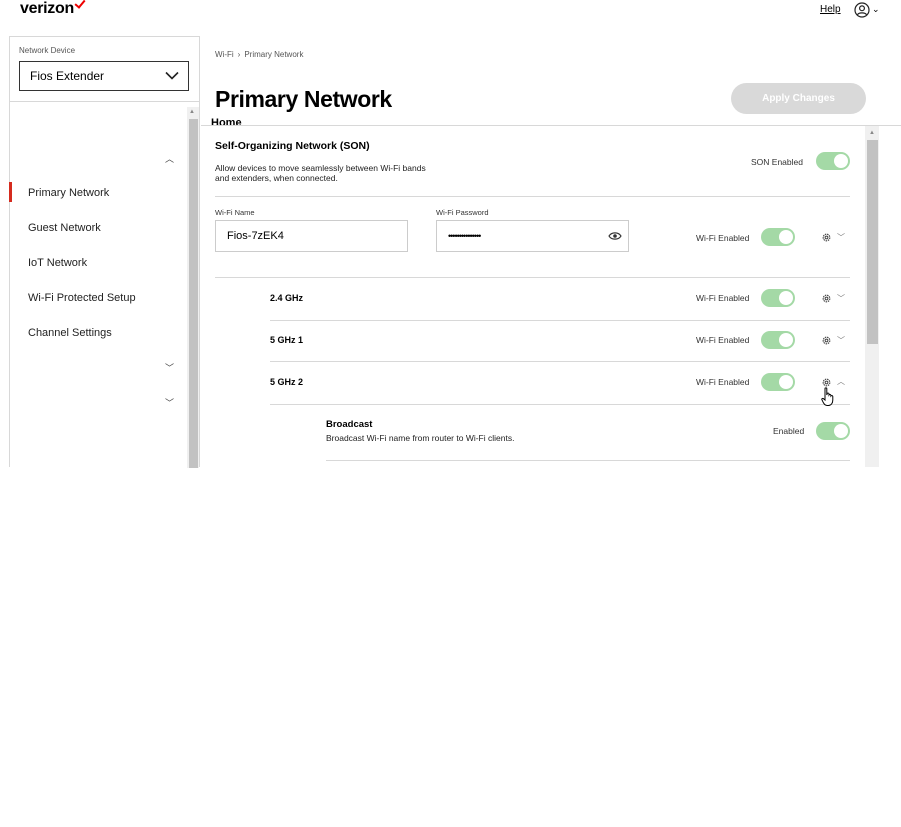  Describe the element at coordinates (777, 162) in the screenshot. I see `son-toggle-label: SON Enabled` at that location.